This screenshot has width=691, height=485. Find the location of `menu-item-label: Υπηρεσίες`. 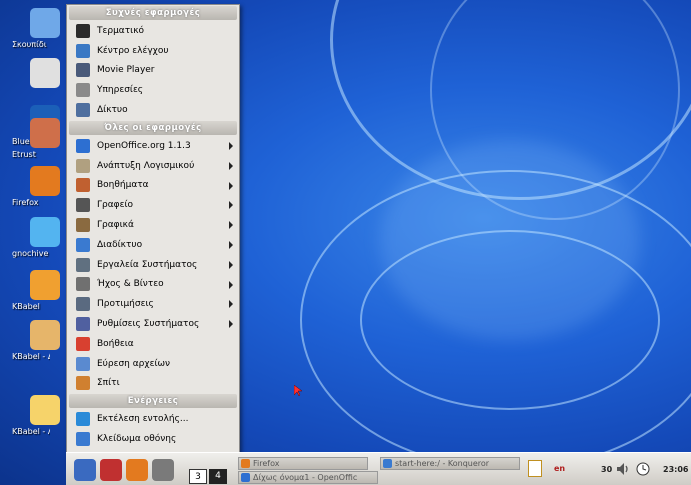

menu-item-label: Υπηρεσίες is located at coordinates (120, 90).